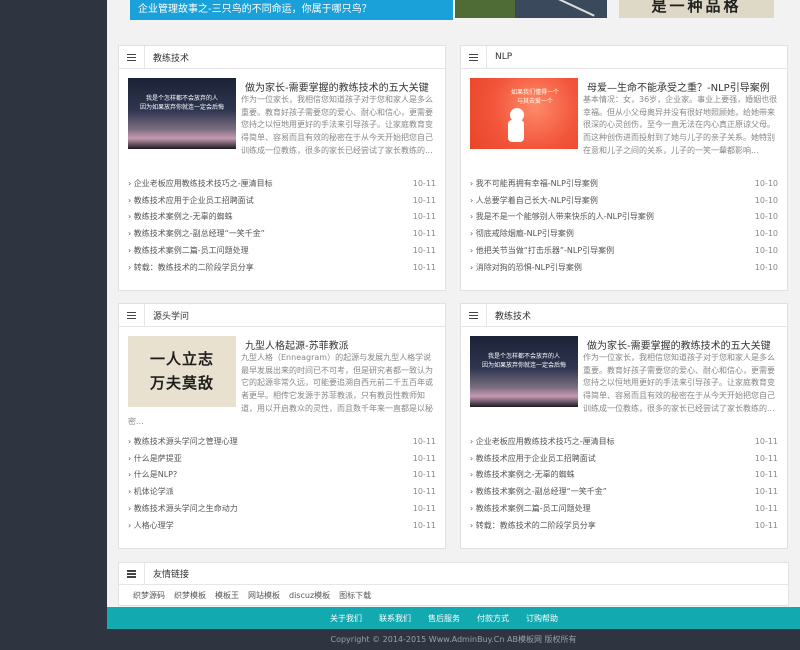  What do you see at coordinates (542, 618) in the screenshot?
I see `footer-link-order-help: 订购帮助` at bounding box center [542, 618].